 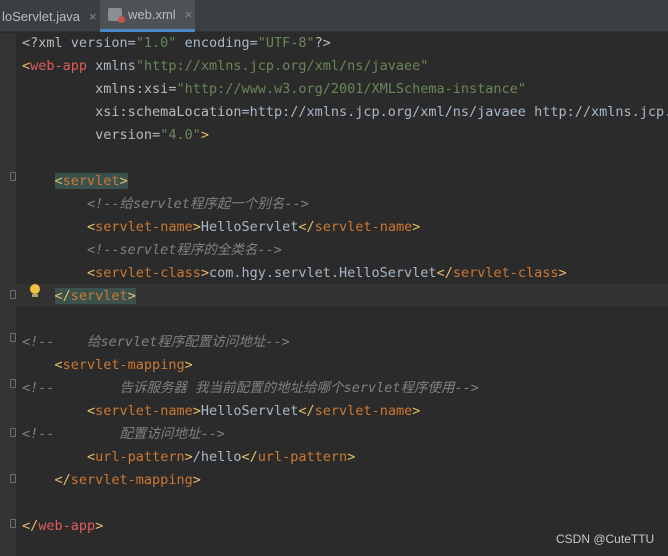 I want to click on matched-tag-highlight: <servlet>, so click(x=91, y=181).